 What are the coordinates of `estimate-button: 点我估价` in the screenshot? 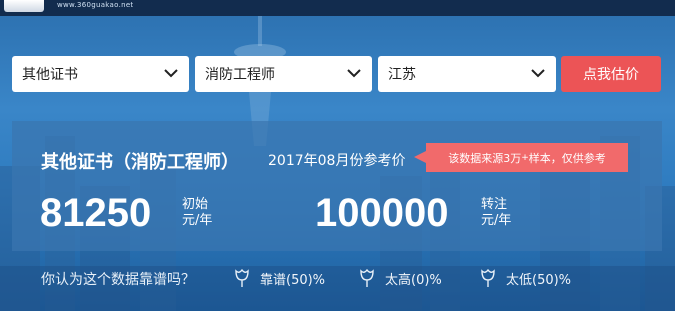 It's located at (611, 74).